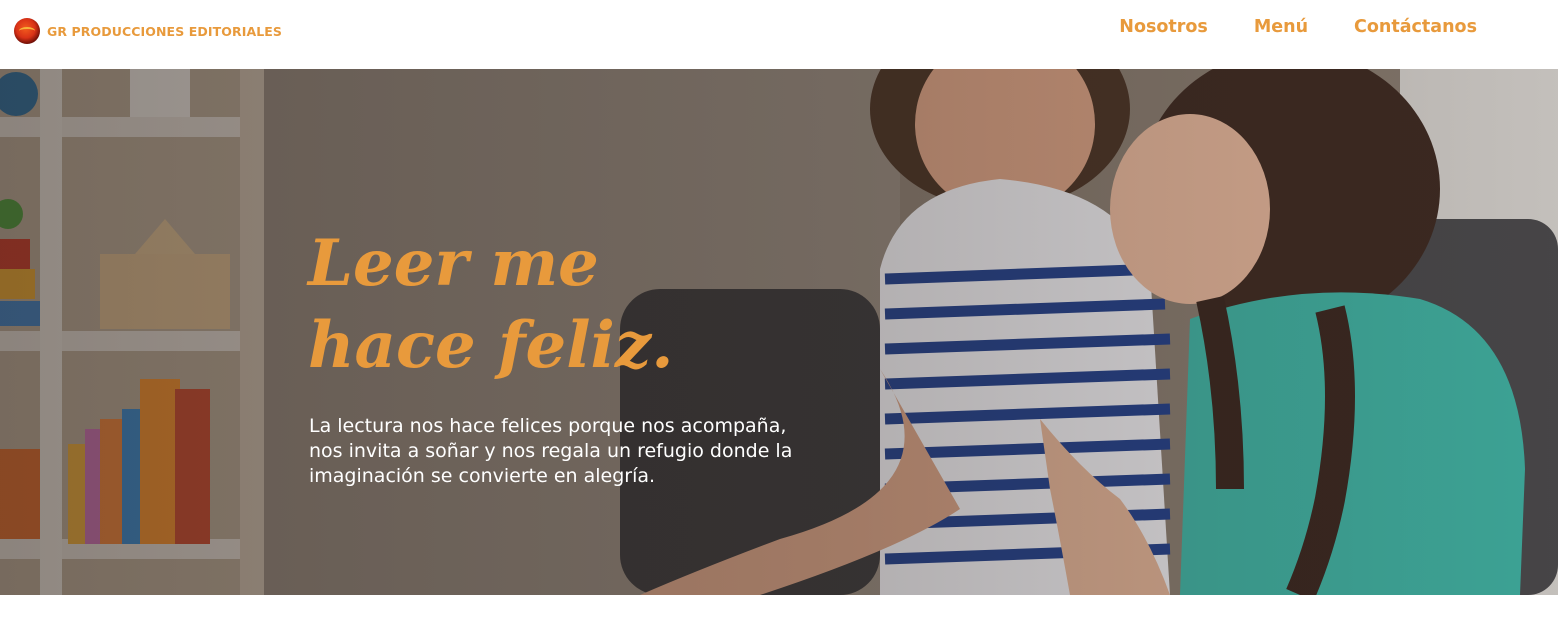 The height and width of the screenshot is (634, 1558). Describe the element at coordinates (568, 305) in the screenshot. I see `hero-title: Leer me hace feliz.` at that location.